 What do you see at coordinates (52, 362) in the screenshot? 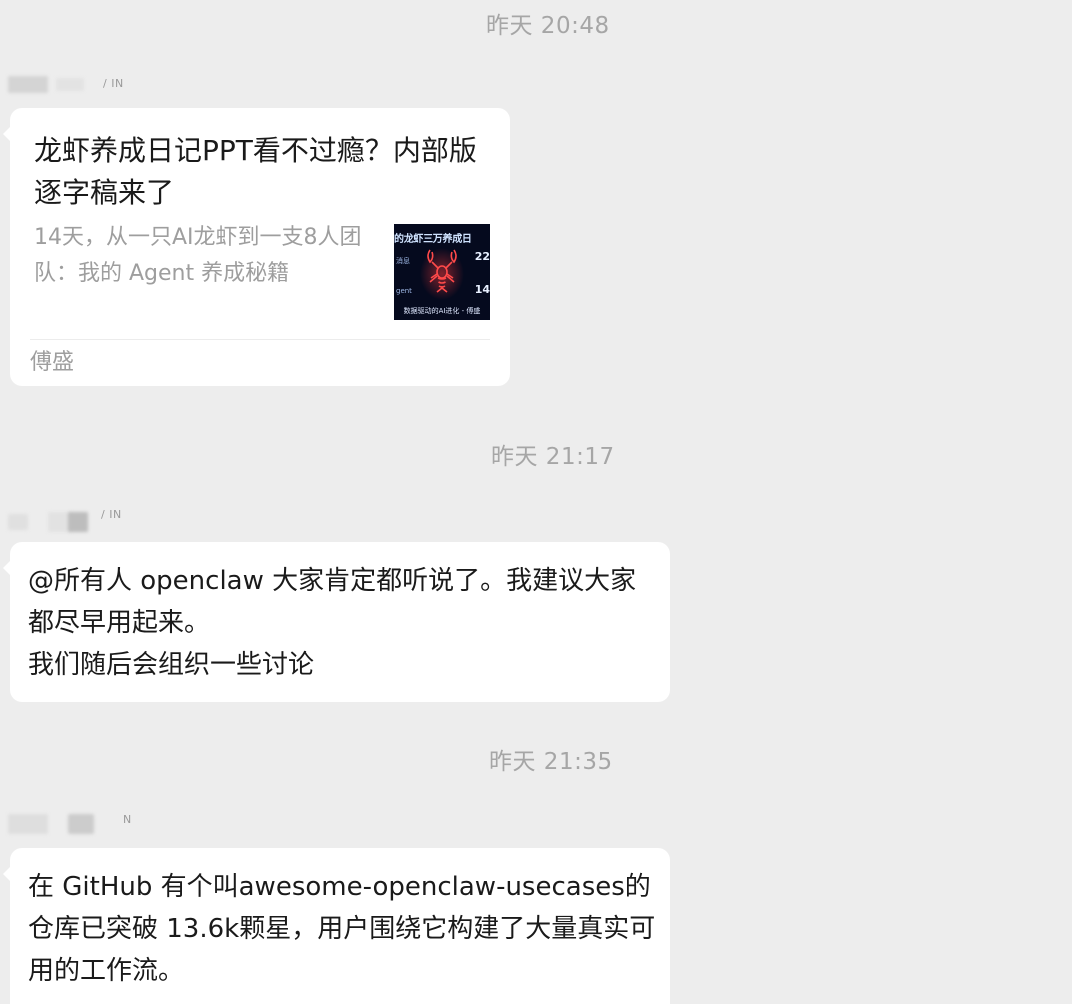
I see `article-source: 傅盛` at bounding box center [52, 362].